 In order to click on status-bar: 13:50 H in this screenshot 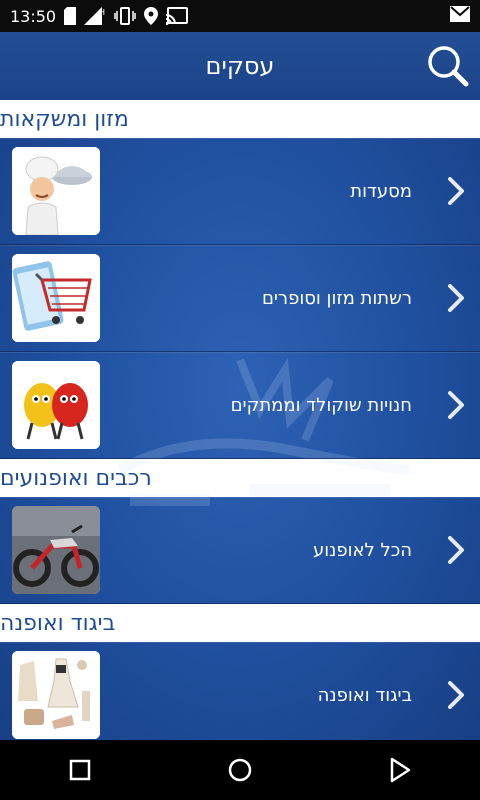, I will do `click(240, 16)`.